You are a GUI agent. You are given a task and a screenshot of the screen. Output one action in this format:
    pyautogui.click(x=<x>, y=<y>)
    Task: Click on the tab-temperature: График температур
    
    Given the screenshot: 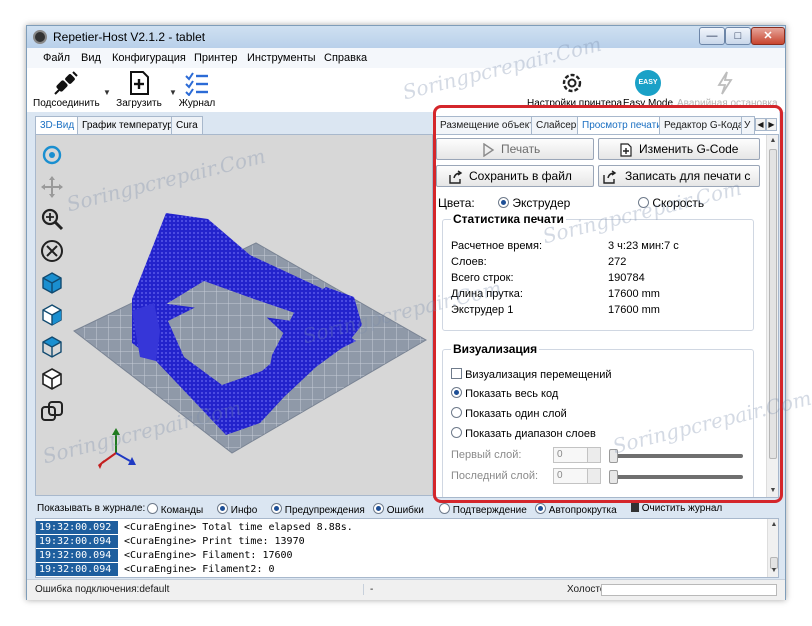 What is the action you would take?
    pyautogui.click(x=127, y=125)
    